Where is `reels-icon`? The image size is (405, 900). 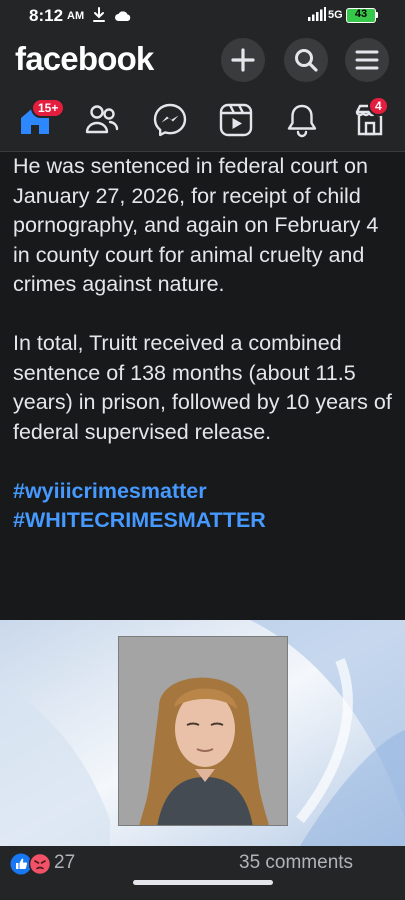
reels-icon is located at coordinates (236, 120).